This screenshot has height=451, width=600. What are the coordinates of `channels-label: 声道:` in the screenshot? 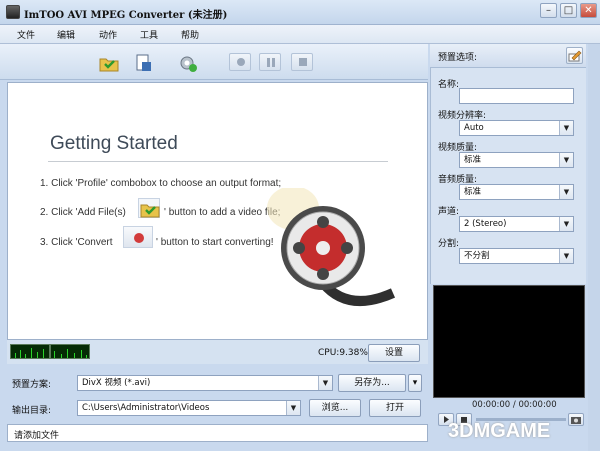 It's located at (449, 212).